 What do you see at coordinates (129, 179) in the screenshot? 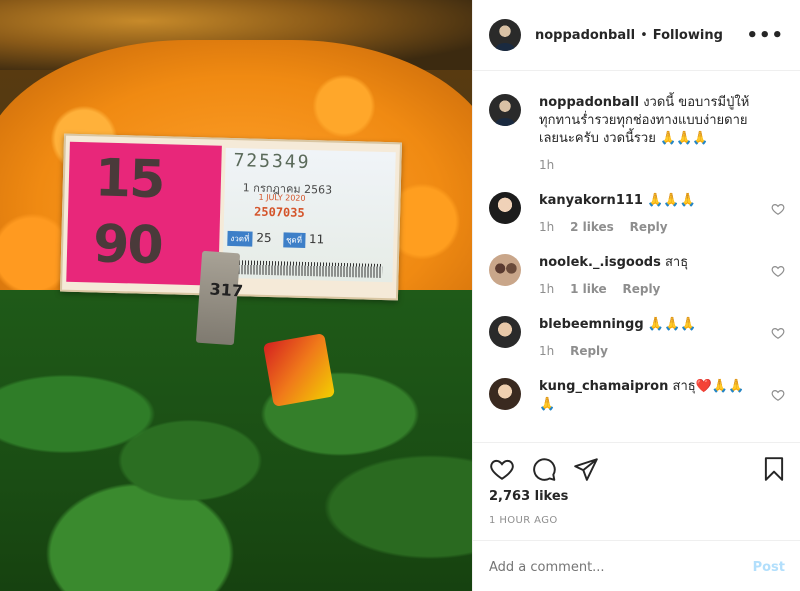
I see `ticket-prize-top: 15` at bounding box center [129, 179].